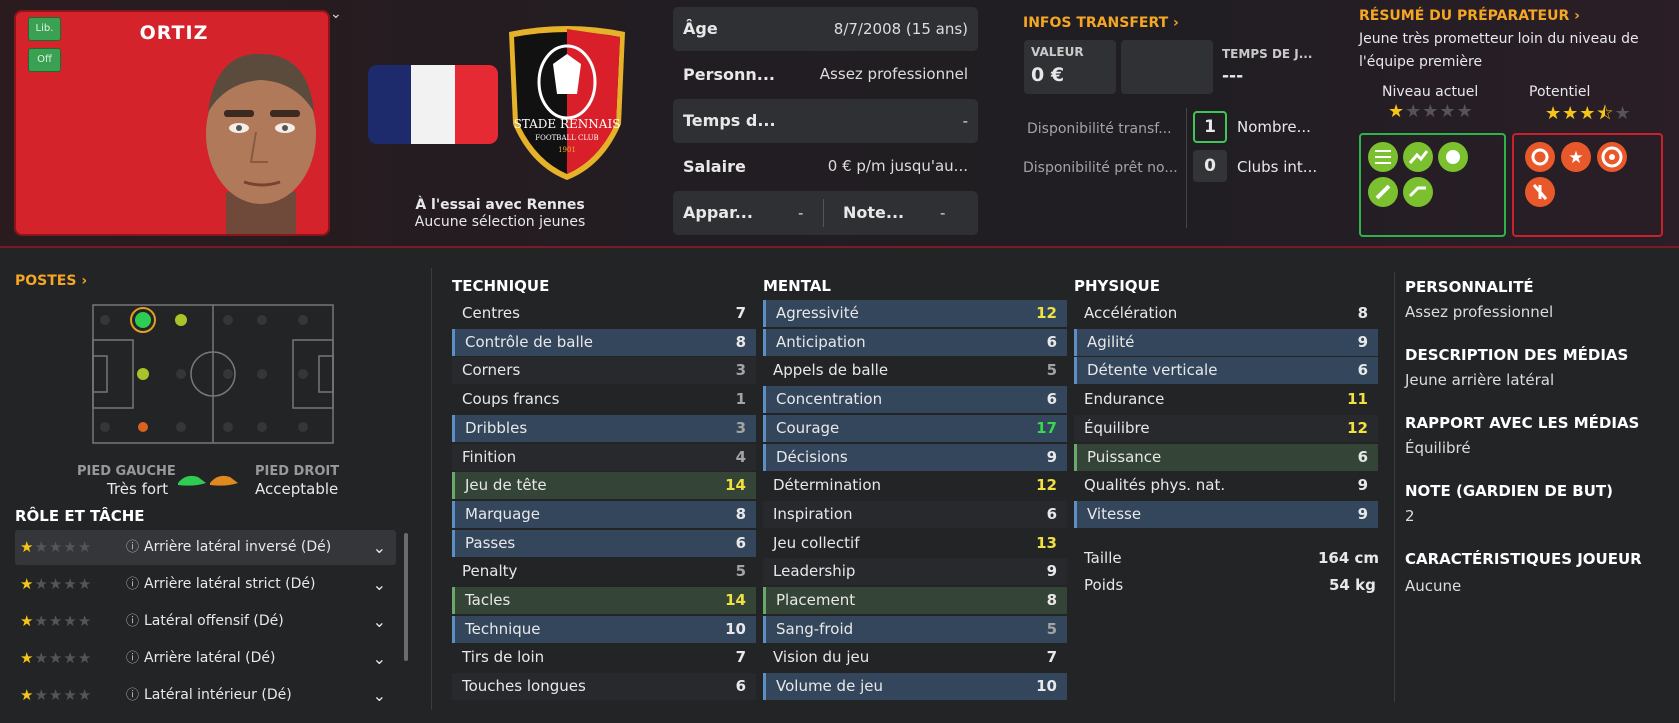  I want to click on mental-attribute-row: Détermination 12, so click(915, 485).